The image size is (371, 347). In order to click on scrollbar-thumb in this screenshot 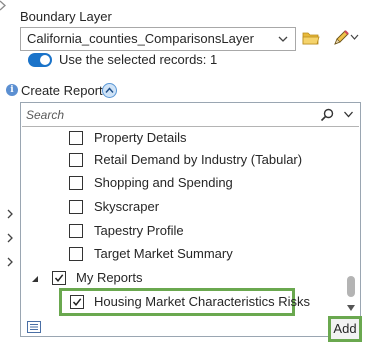, I will do `click(351, 286)`.